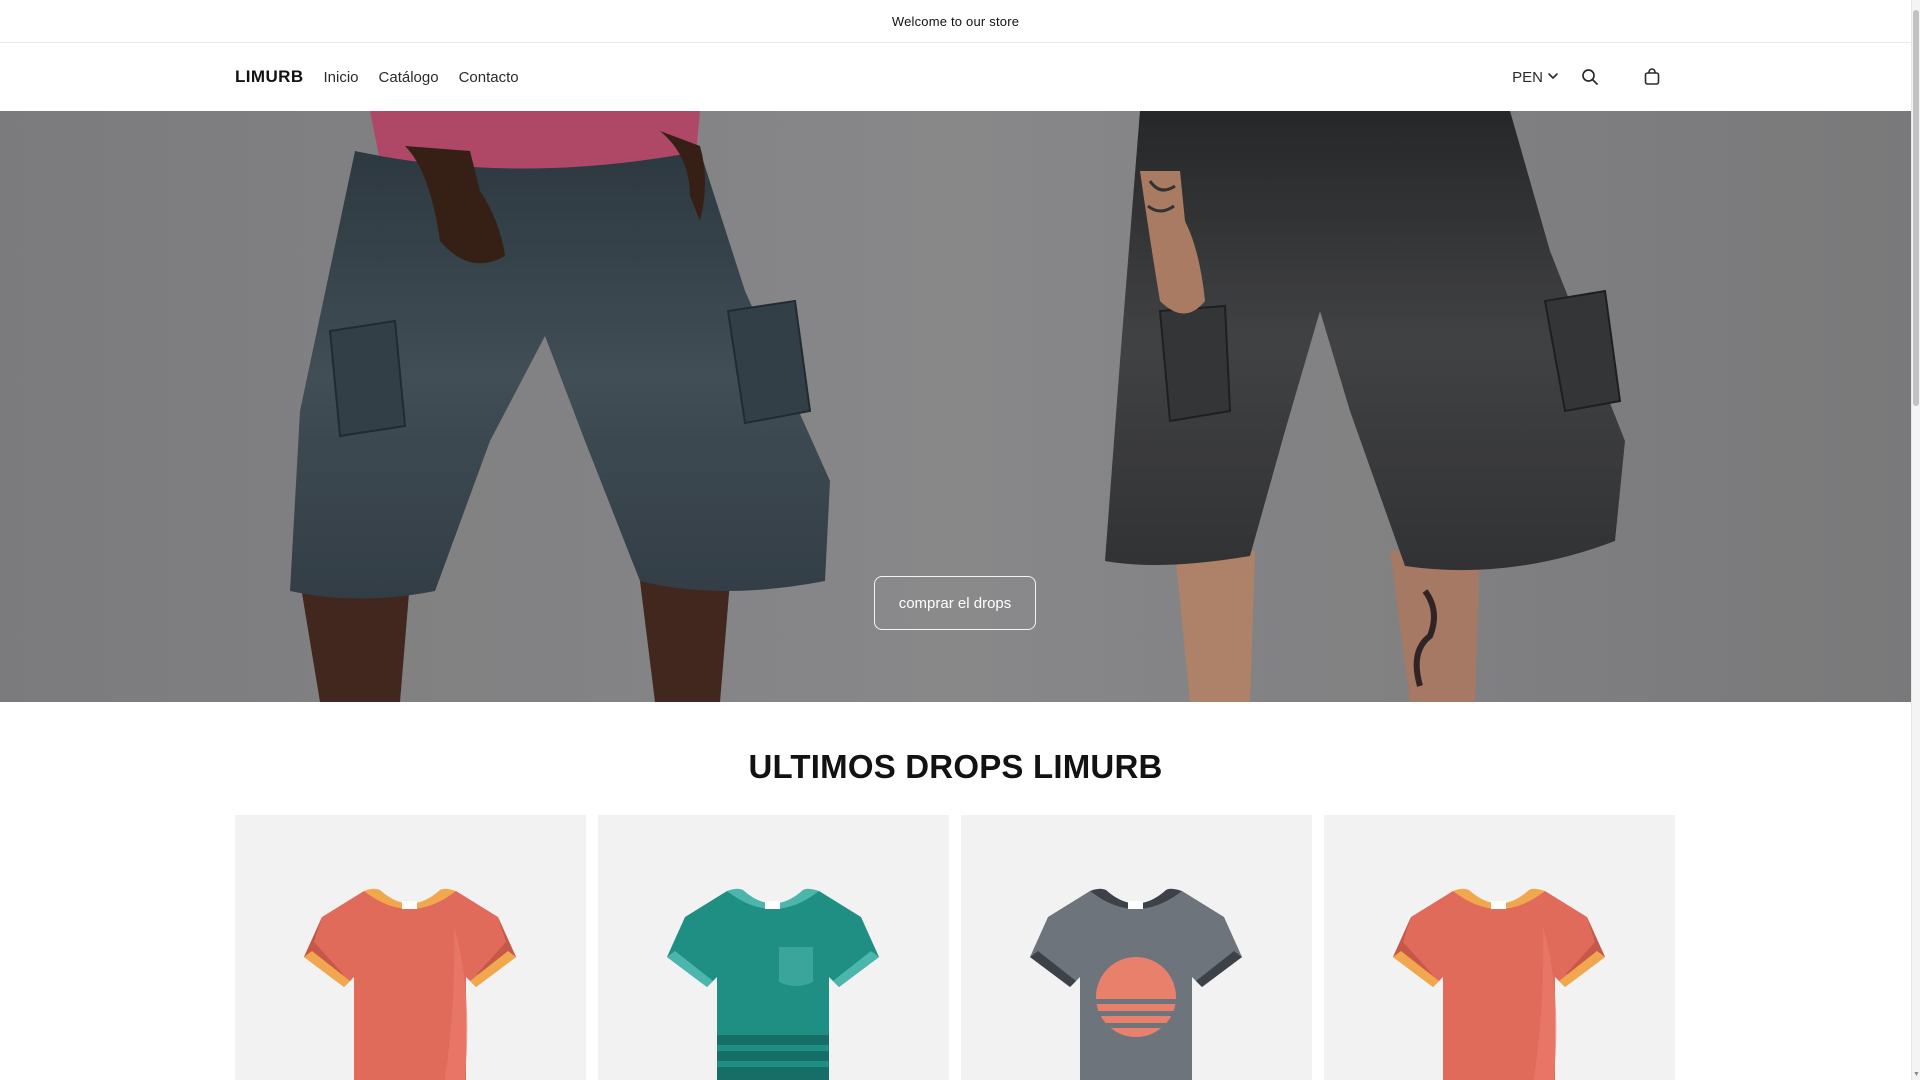 The height and width of the screenshot is (1080, 1920). I want to click on scroll-down-icon: ▼, so click(1916, 1075).